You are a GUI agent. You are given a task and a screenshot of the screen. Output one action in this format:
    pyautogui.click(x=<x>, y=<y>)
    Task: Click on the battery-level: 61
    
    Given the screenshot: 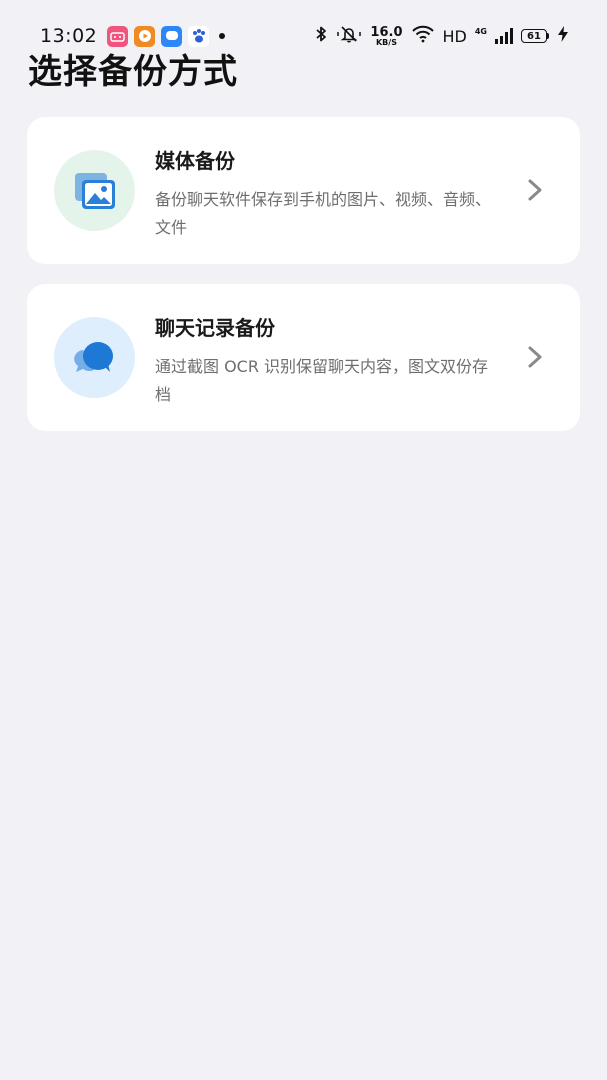 What is the action you would take?
    pyautogui.click(x=534, y=36)
    